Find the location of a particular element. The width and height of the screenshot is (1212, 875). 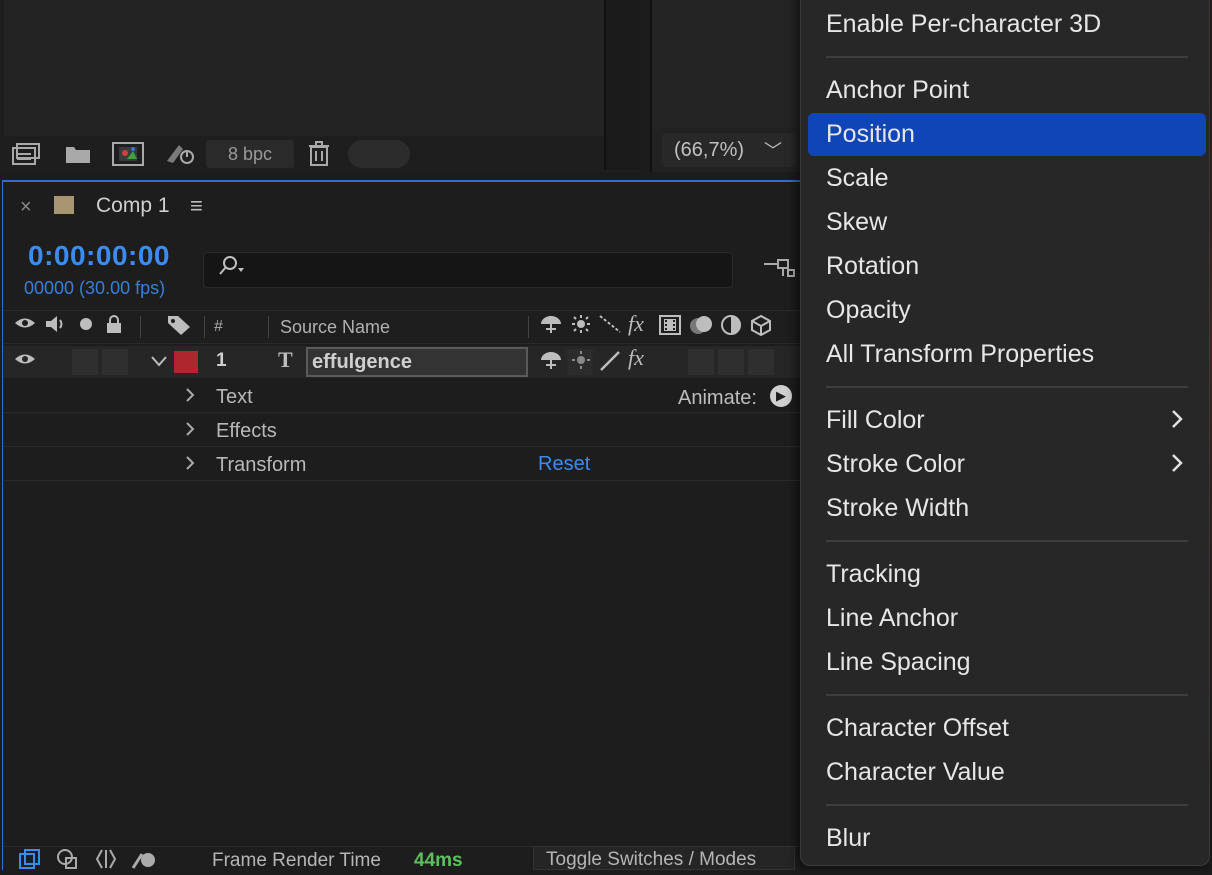

panel-menu-icon: ≡ is located at coordinates (196, 206).